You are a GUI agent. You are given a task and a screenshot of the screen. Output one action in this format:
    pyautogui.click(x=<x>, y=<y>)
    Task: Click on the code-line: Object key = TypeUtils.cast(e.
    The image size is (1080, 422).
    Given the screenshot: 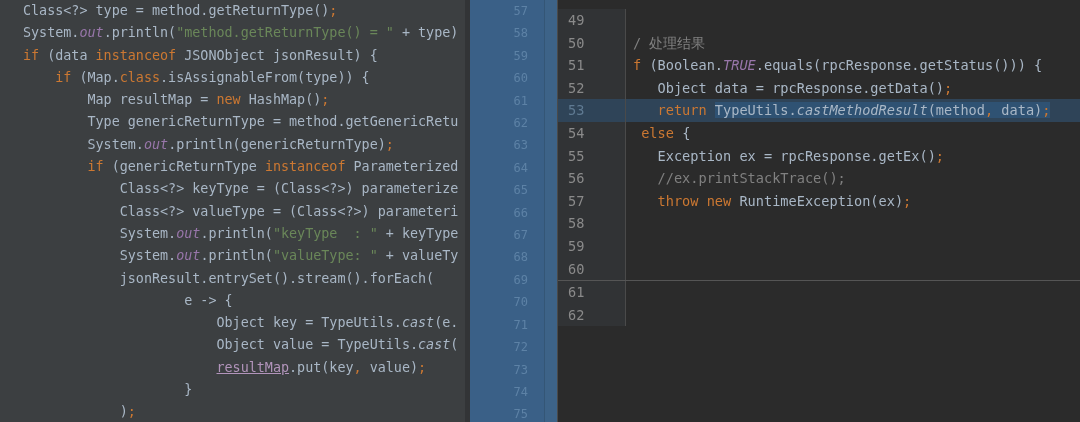 What is the action you would take?
    pyautogui.click(x=337, y=323)
    